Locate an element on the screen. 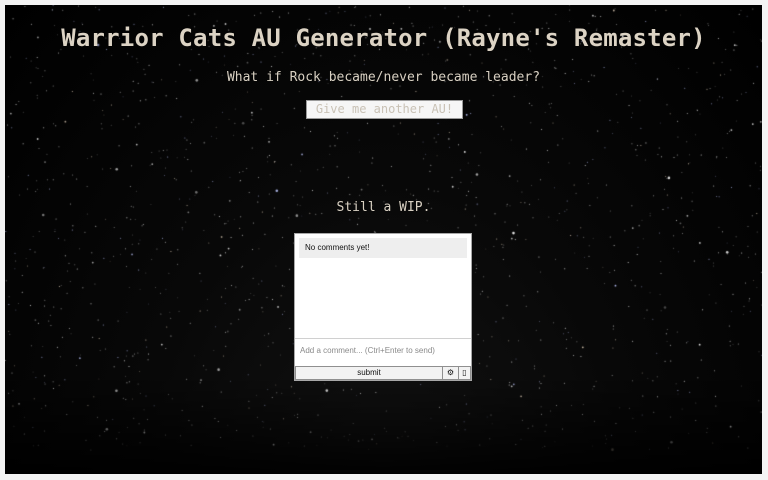 This screenshot has height=480, width=768. comment-toolbar: submit ⚙ ▯ is located at coordinates (383, 373).